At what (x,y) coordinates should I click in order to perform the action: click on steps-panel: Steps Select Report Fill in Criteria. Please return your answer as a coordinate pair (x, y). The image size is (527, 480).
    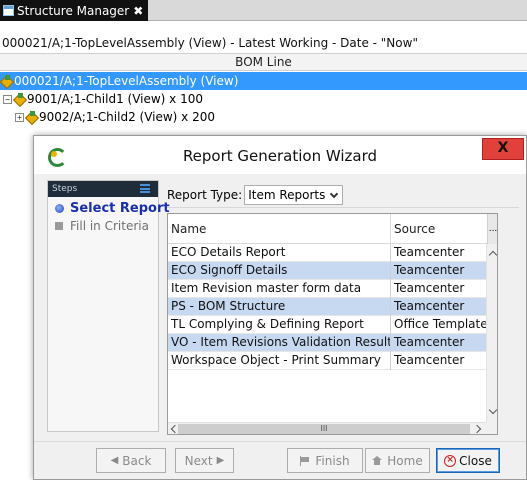
    Looking at the image, I should click on (108, 306).